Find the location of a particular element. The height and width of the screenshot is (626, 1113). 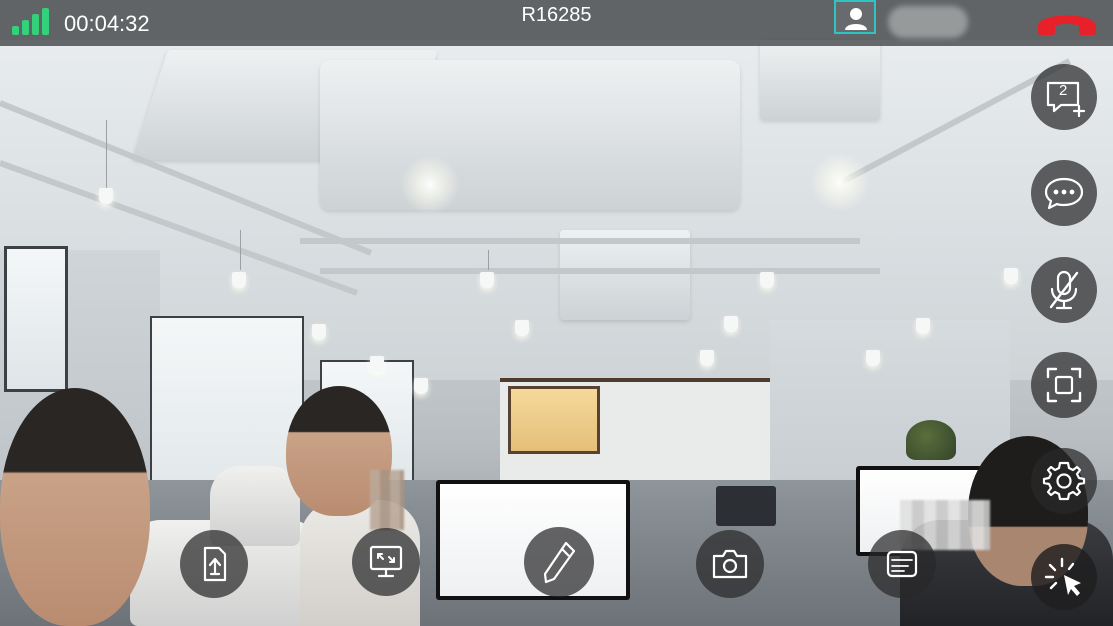

ai-recognition-button is located at coordinates (902, 564).